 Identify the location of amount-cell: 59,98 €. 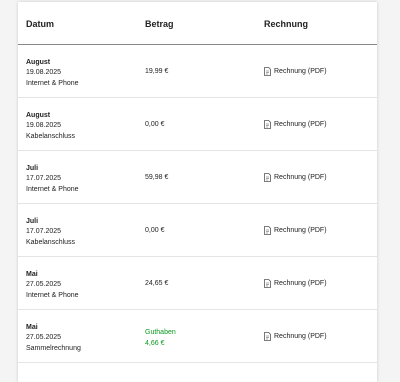
(157, 177).